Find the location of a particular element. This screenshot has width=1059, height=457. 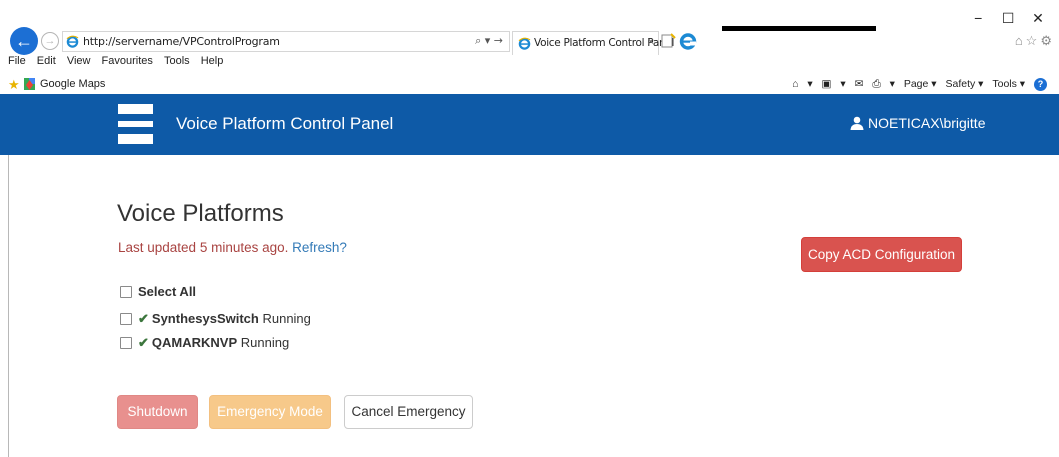

last-updated-label: Last updated 5 minutes ago. is located at coordinates (203, 247).